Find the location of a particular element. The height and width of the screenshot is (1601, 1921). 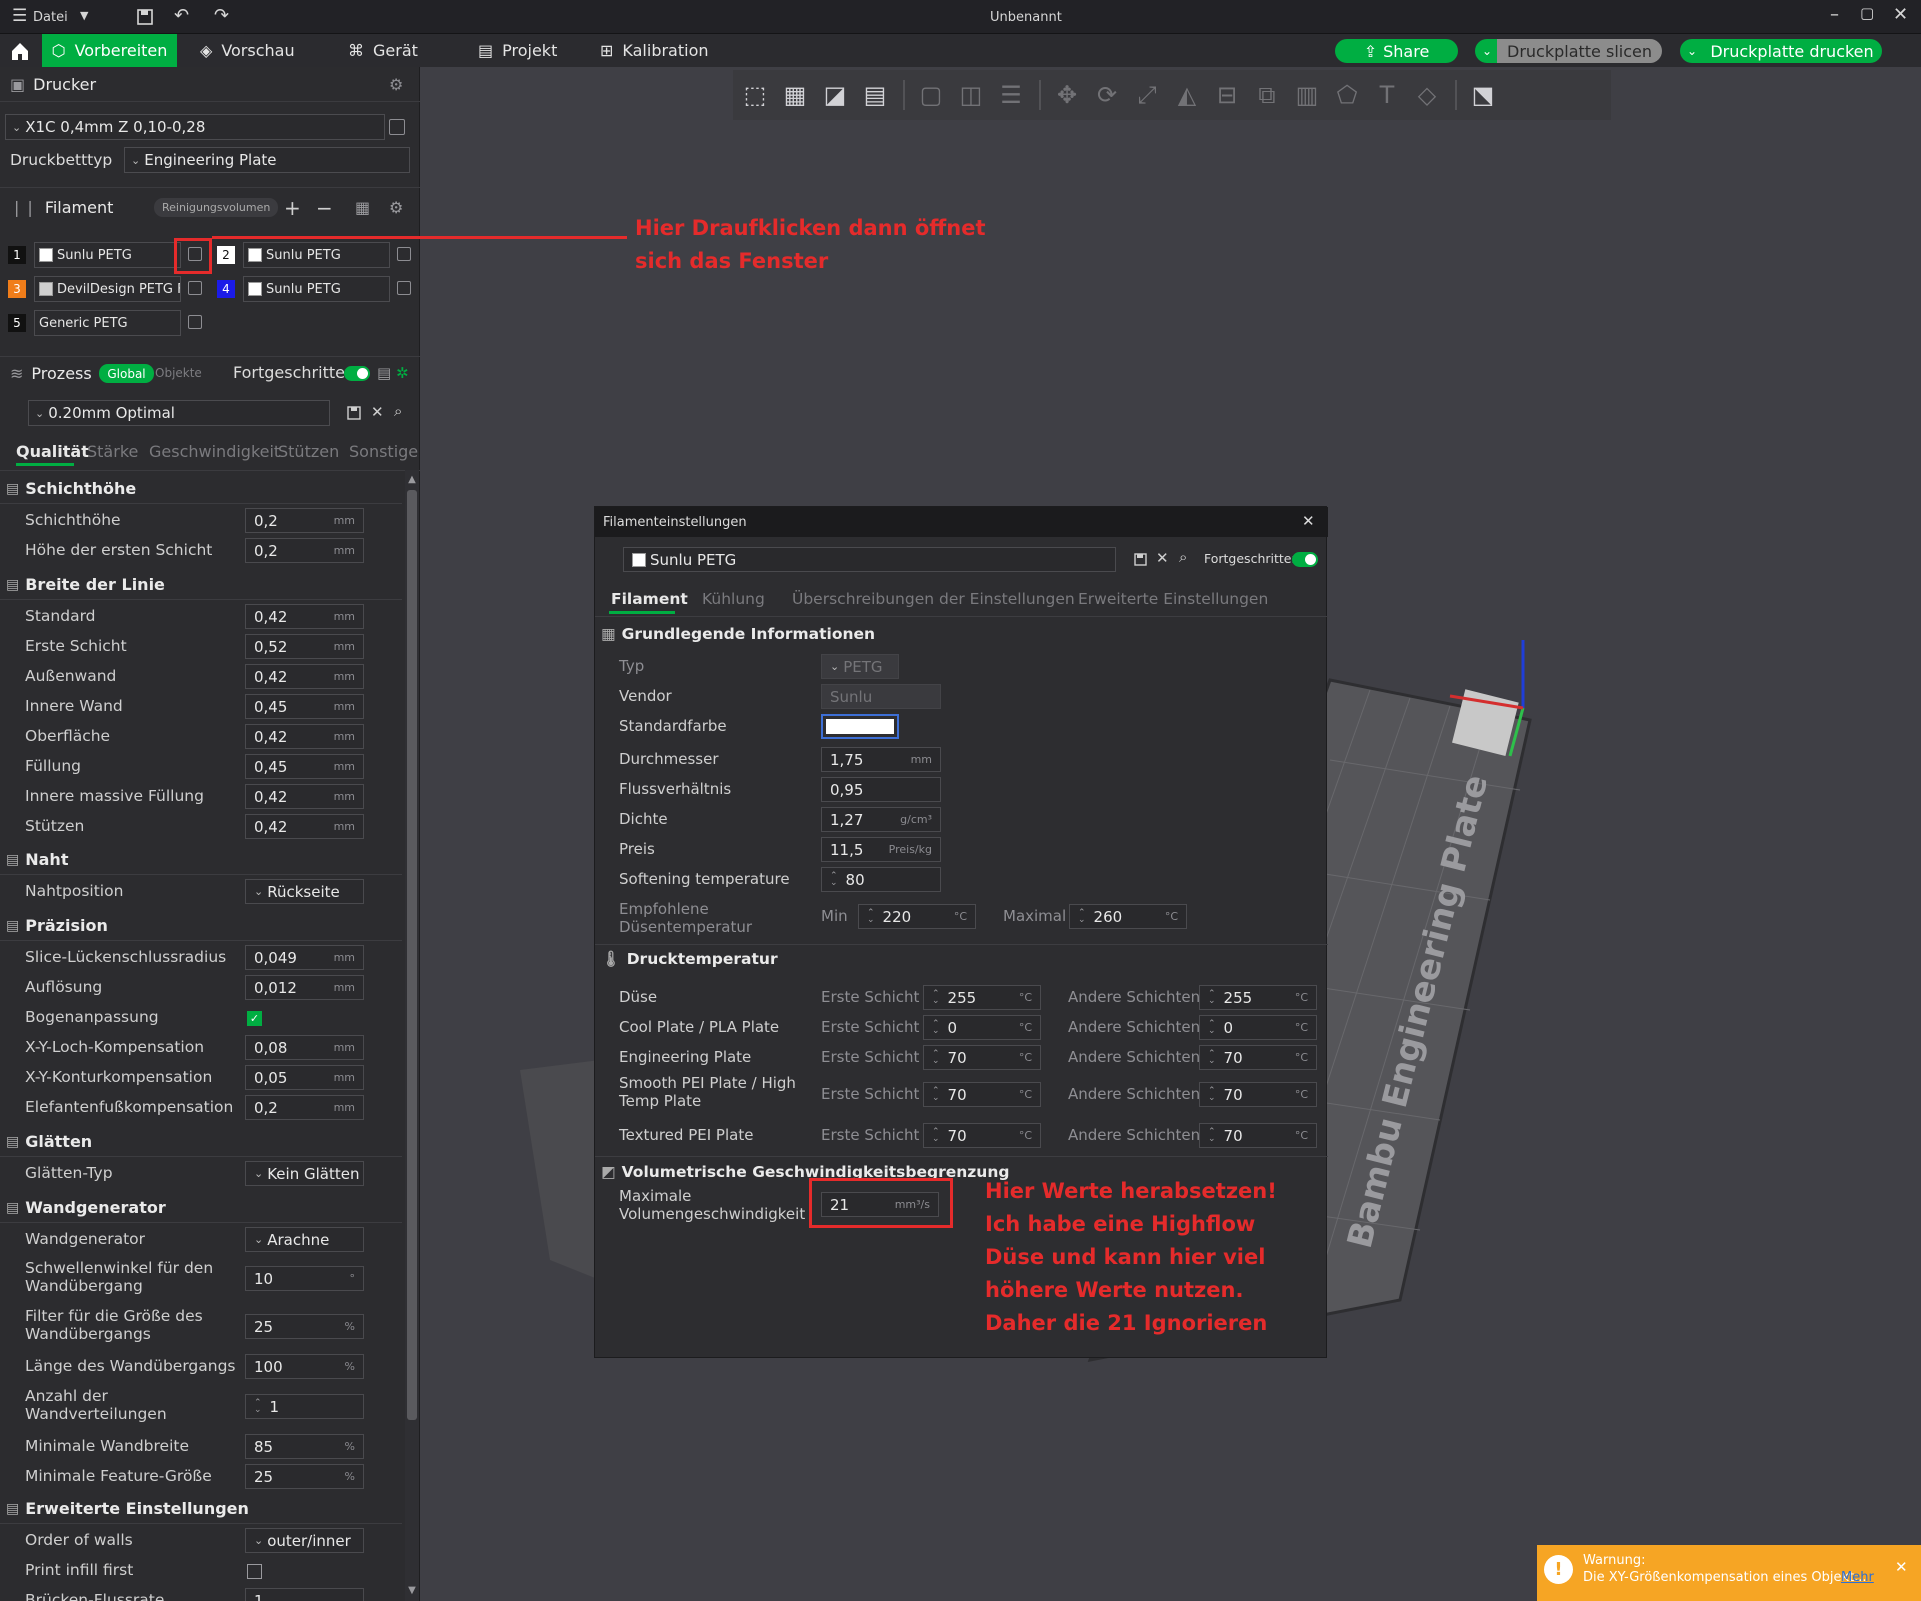

support-paint-icon: ▥ is located at coordinates (1307, 95).